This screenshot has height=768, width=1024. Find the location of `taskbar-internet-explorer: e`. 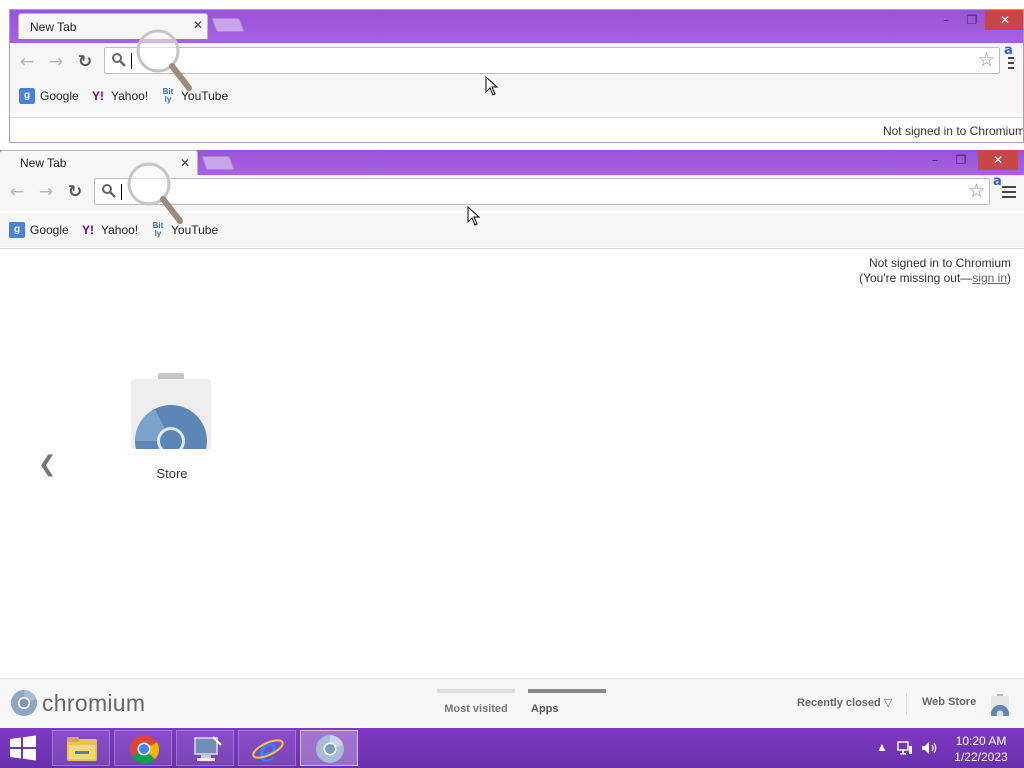

taskbar-internet-explorer: e is located at coordinates (267, 749).